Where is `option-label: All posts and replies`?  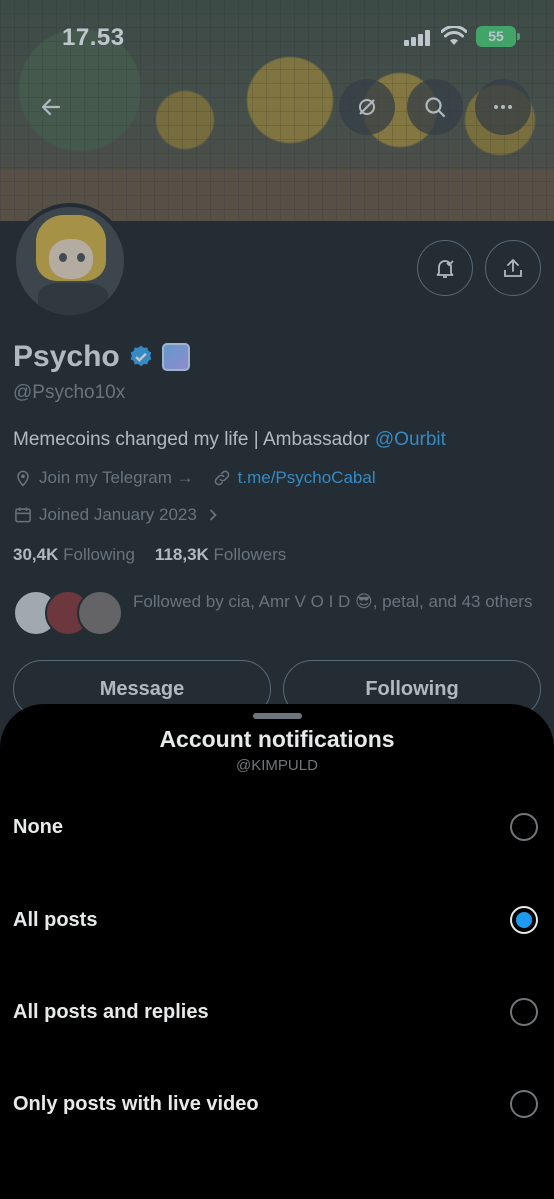 option-label: All posts and replies is located at coordinates (111, 1011).